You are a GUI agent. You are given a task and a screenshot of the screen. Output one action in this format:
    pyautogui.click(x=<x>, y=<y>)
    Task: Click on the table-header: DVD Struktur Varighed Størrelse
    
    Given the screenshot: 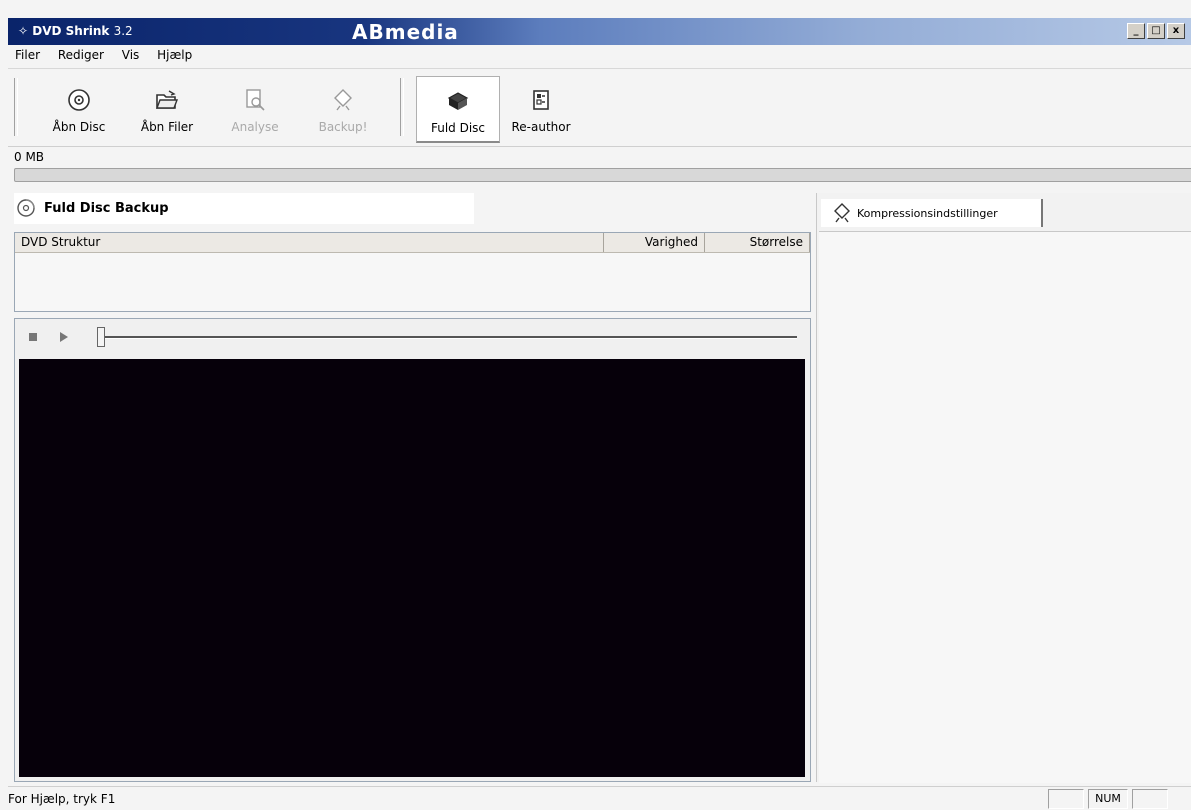 What is the action you would take?
    pyautogui.click(x=412, y=243)
    